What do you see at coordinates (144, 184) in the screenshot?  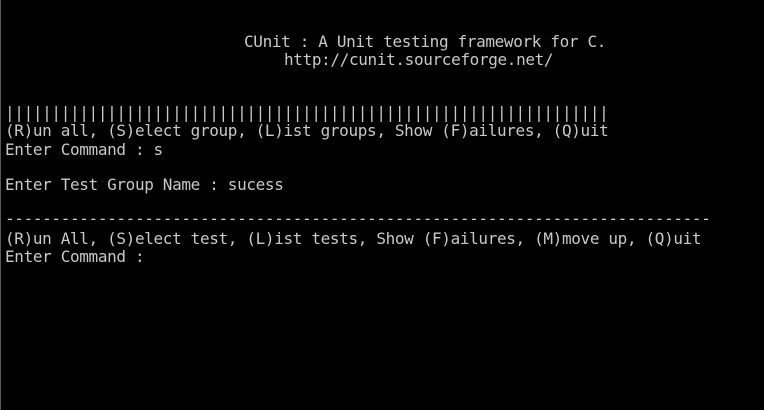 I see `group-name-prompt: Enter Test Group Name : sucess` at bounding box center [144, 184].